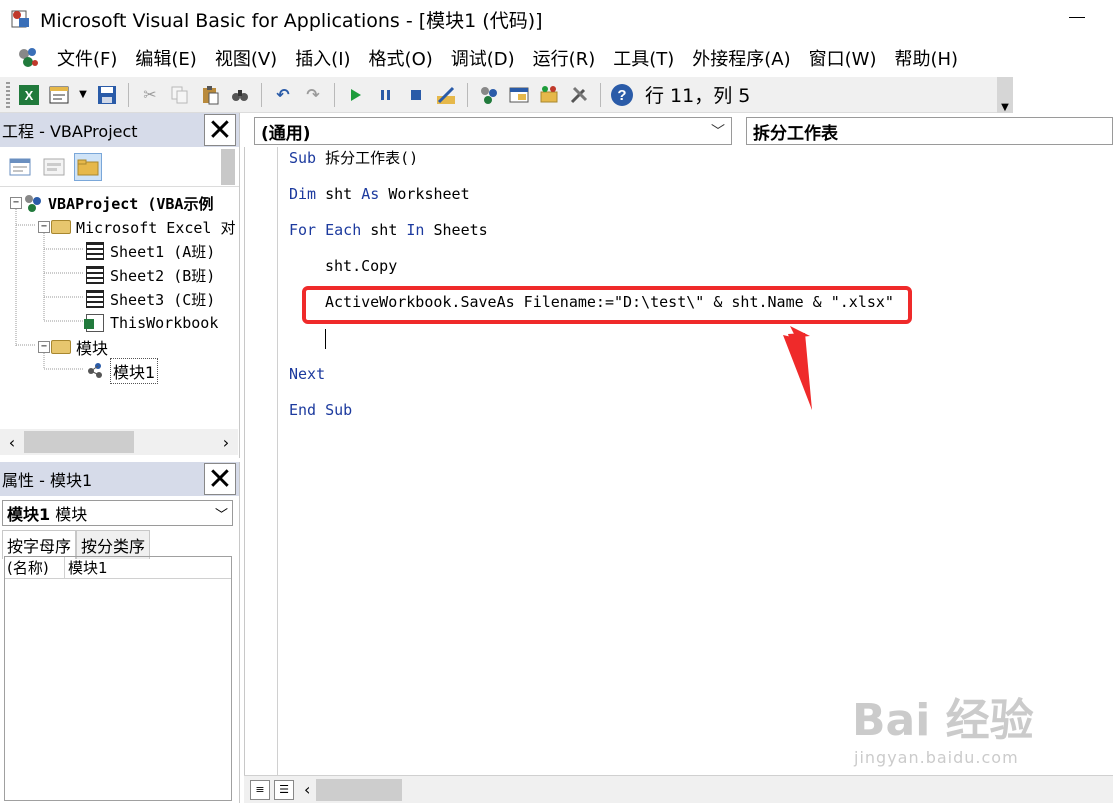  I want to click on property-key: (名称), so click(35, 567).